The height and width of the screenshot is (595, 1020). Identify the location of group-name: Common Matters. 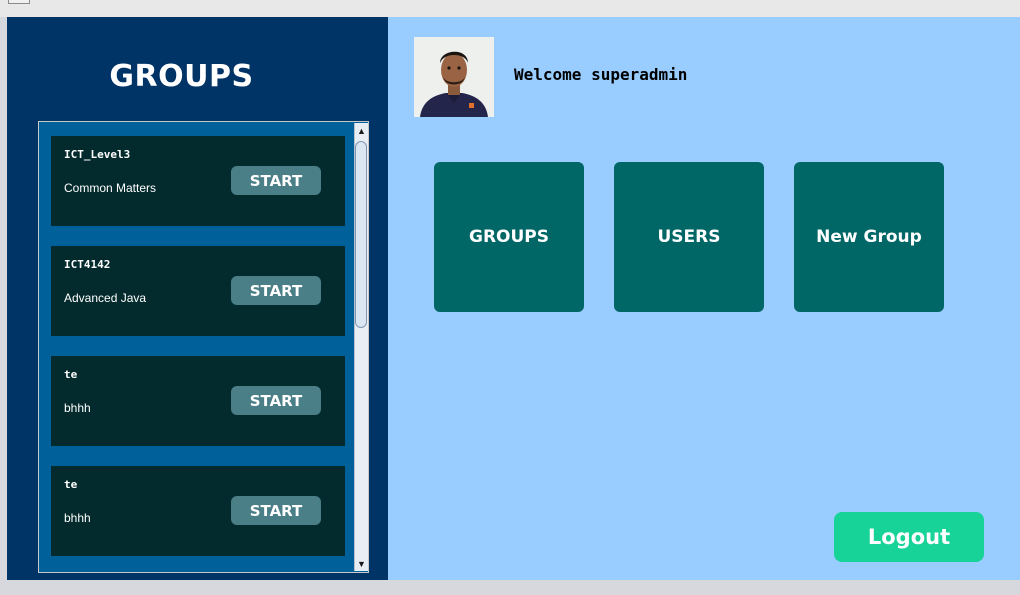
(110, 188).